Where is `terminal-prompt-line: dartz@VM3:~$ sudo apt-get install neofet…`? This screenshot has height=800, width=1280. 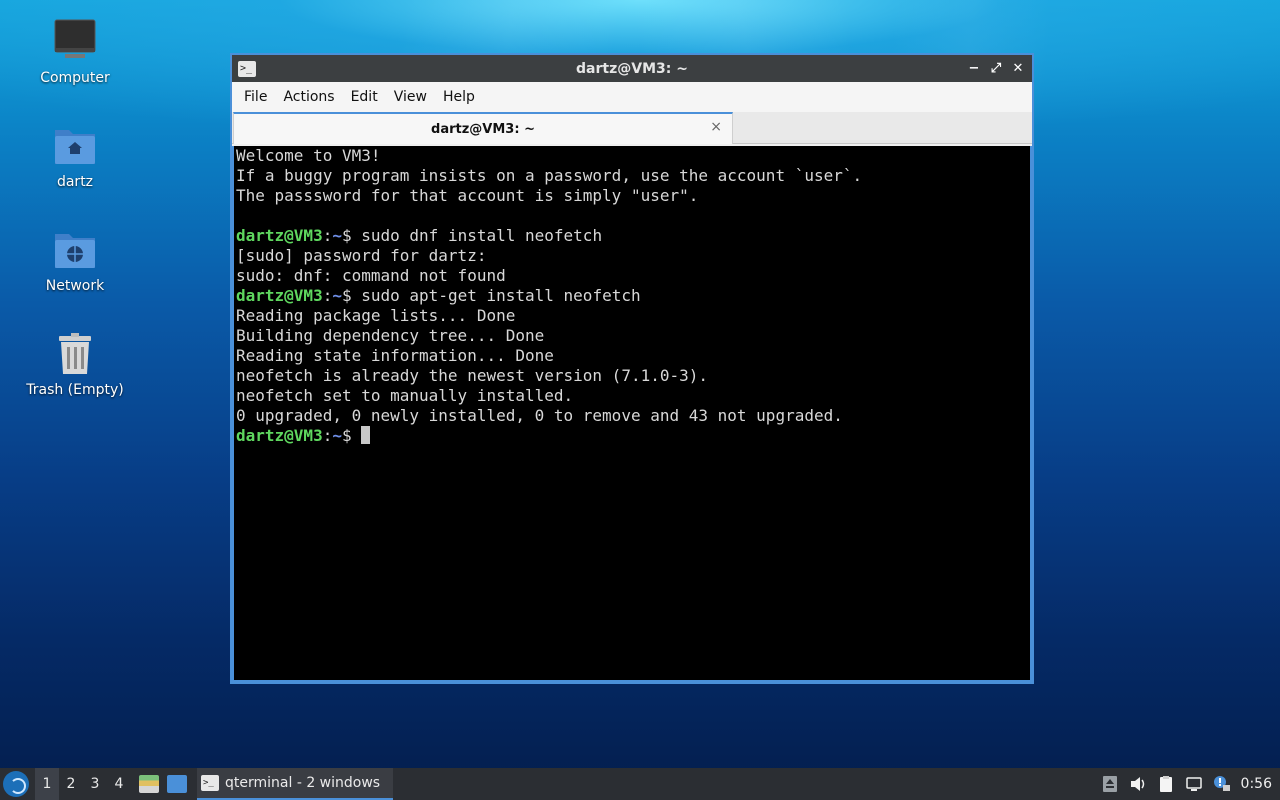
terminal-prompt-line: dartz@VM3:~$ sudo apt-get install neofet… is located at coordinates (632, 296).